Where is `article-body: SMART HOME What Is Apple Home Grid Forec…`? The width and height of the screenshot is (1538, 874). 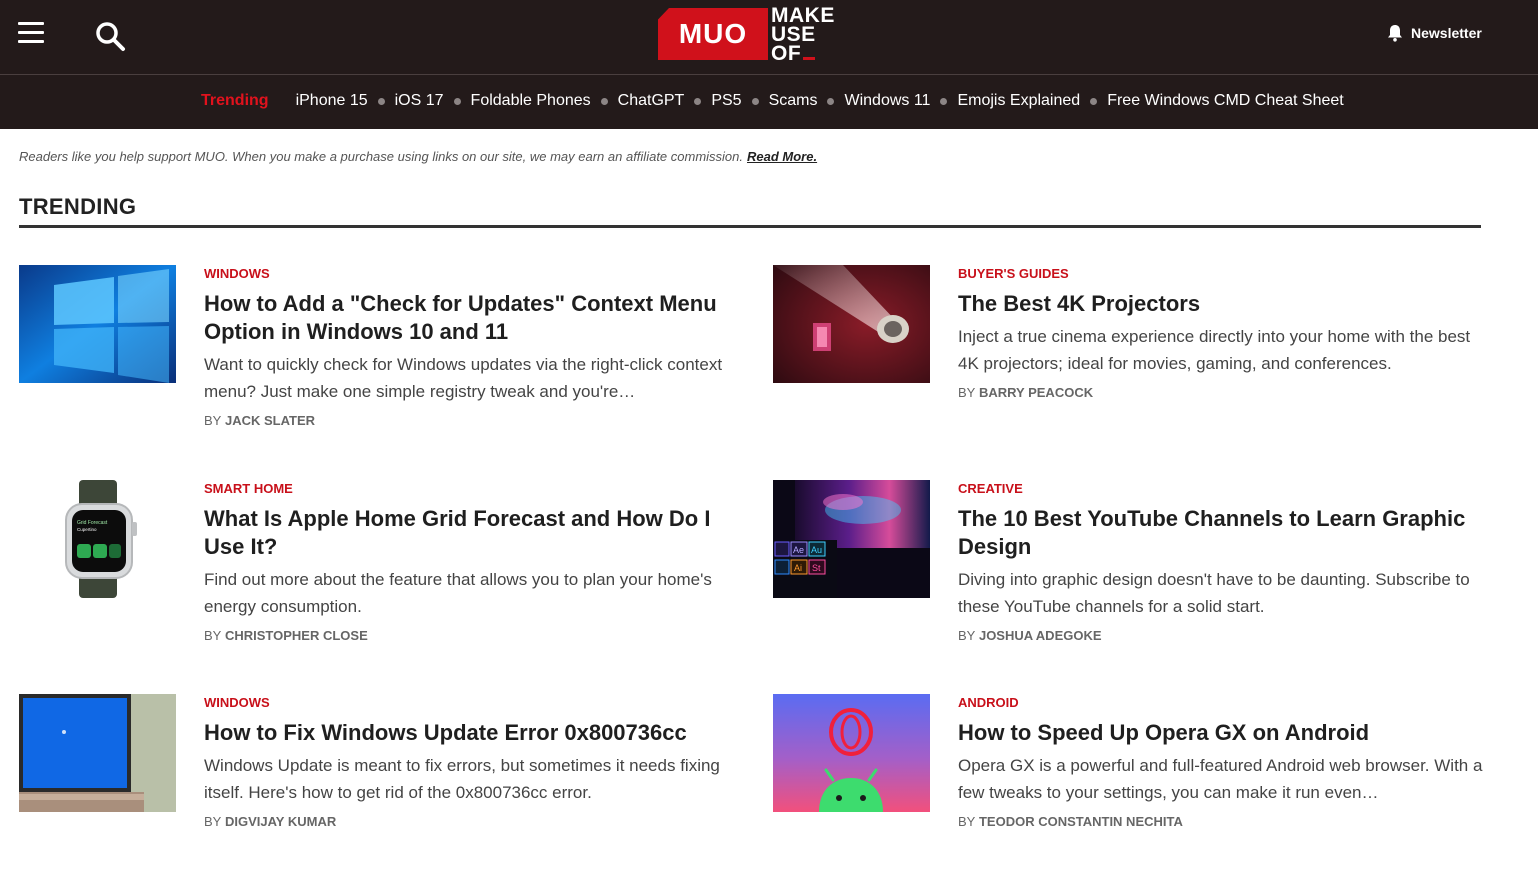 article-body: SMART HOME What Is Apple Home Grid Forec… is located at coordinates (469, 561).